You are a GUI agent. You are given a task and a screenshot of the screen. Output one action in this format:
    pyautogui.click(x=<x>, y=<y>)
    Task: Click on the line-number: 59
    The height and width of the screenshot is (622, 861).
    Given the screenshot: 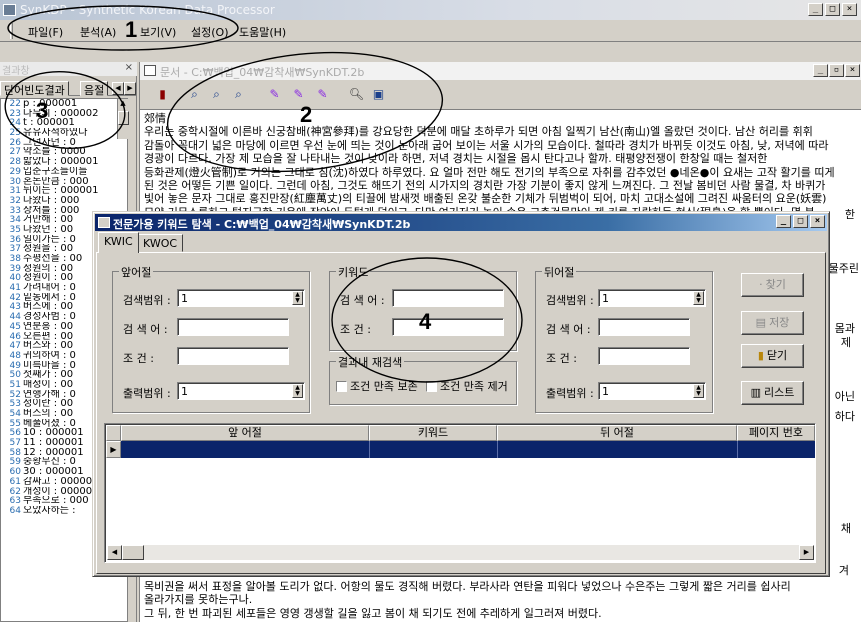 What is the action you would take?
    pyautogui.click(x=15, y=462)
    